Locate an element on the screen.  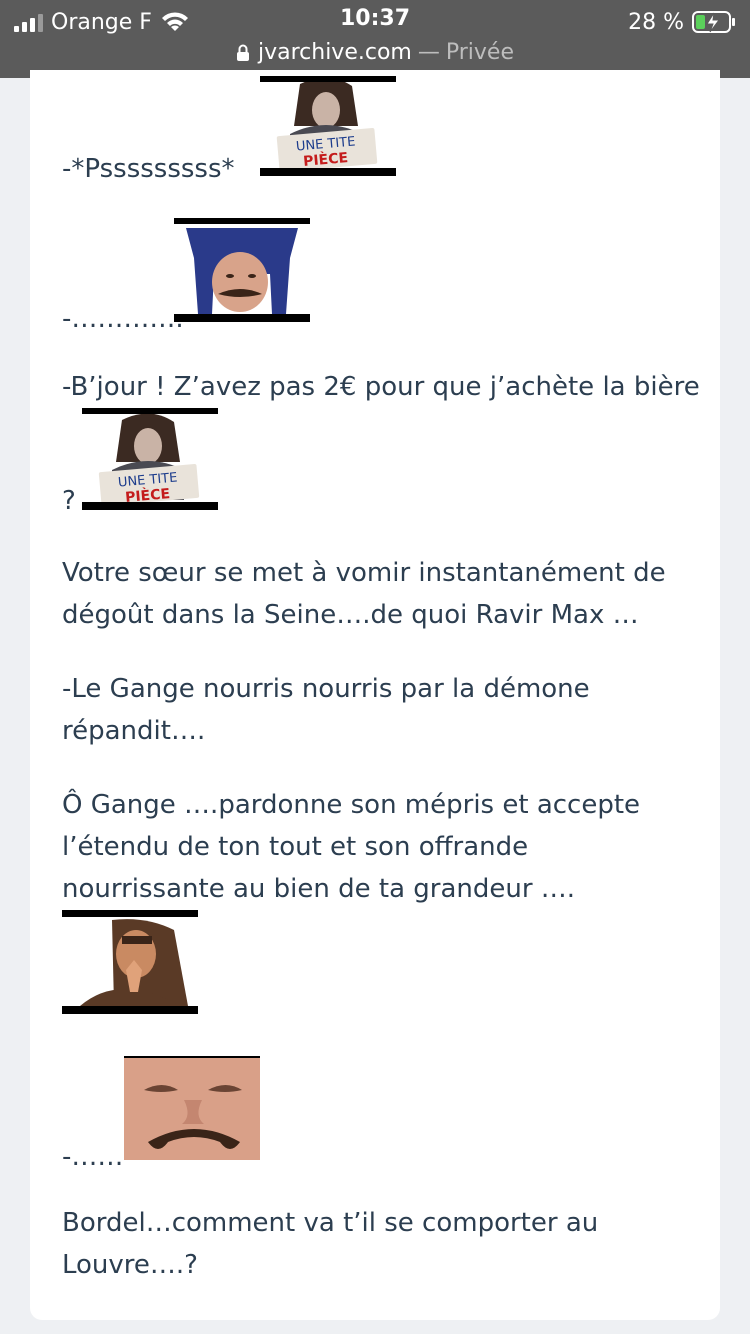
address-bar: jvarchive.com — Privée is located at coordinates (375, 52).